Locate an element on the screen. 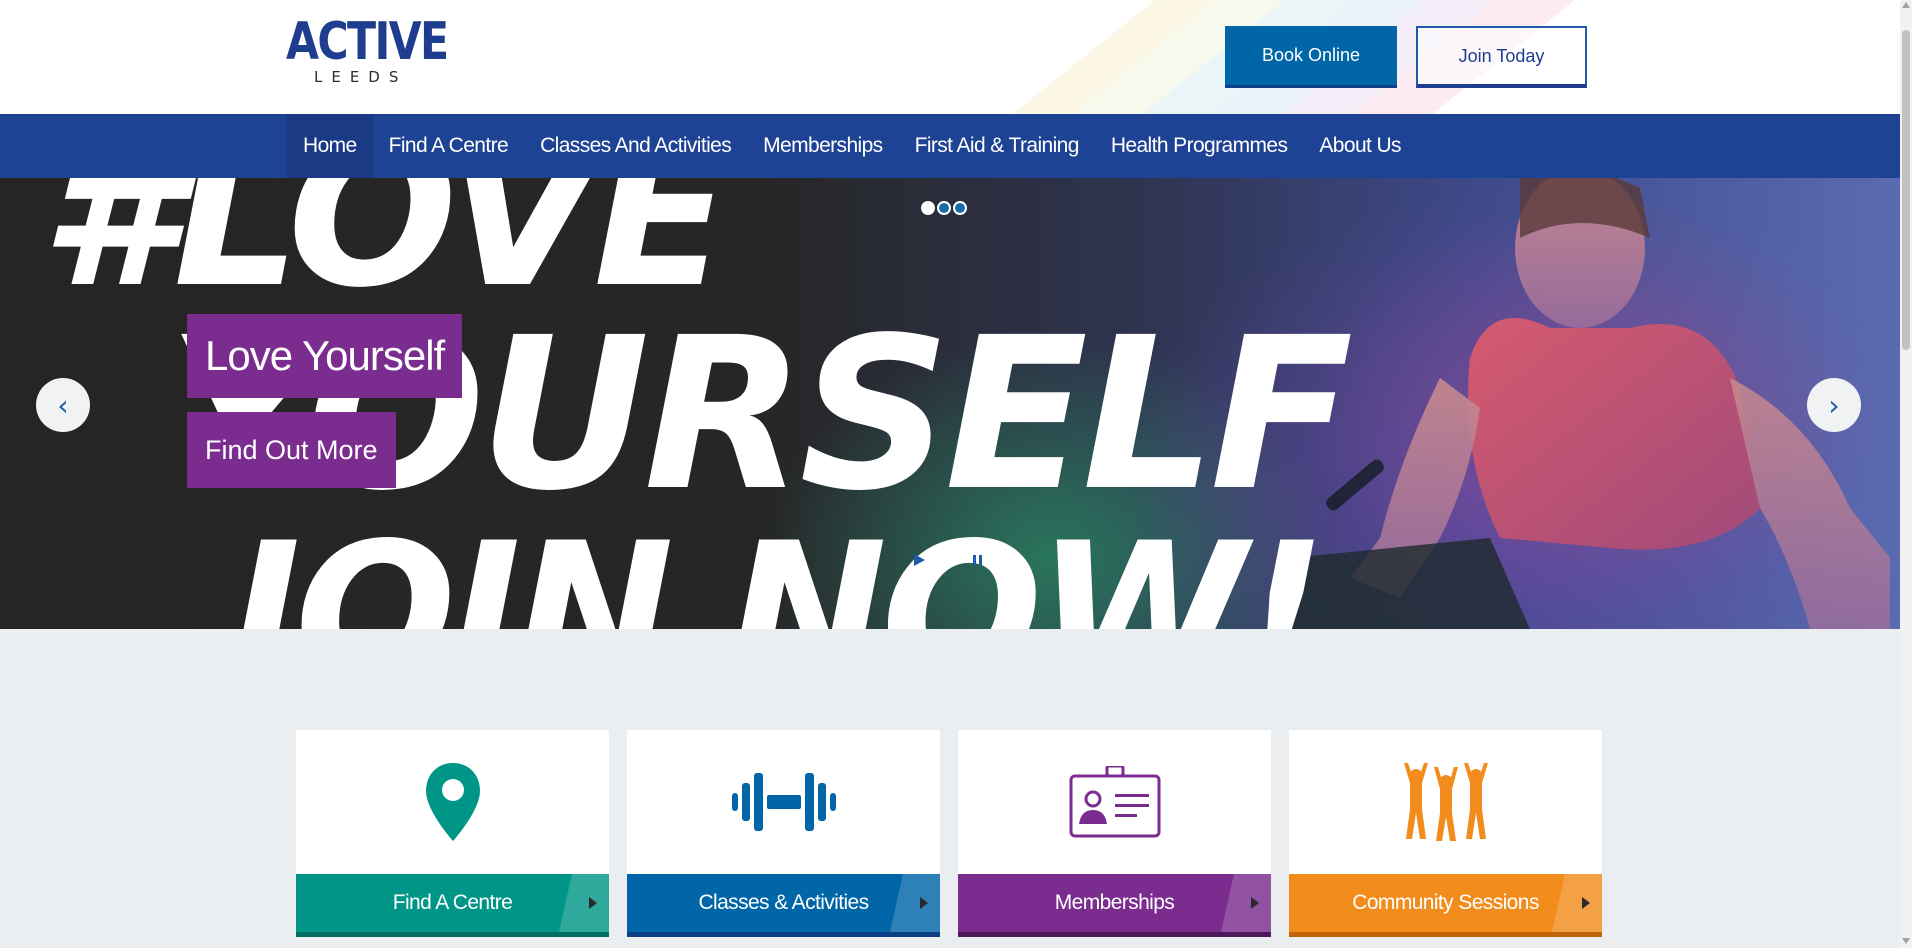 This screenshot has width=1912, height=948. carousel-pause-button is located at coordinates (978, 560).